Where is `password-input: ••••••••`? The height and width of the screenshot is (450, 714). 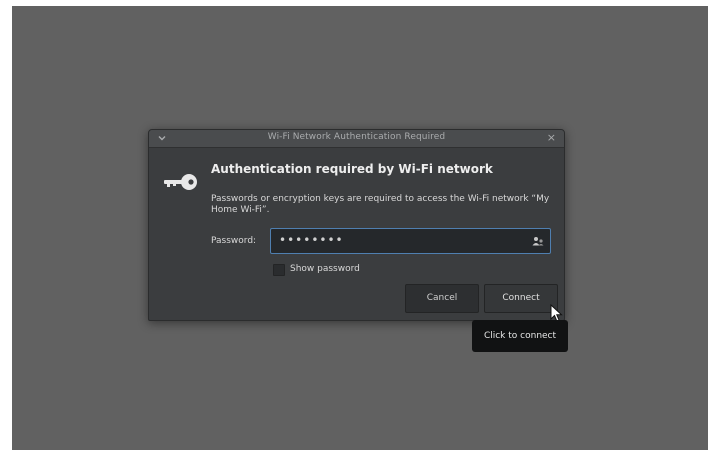
password-input: •••••••• is located at coordinates (410, 241).